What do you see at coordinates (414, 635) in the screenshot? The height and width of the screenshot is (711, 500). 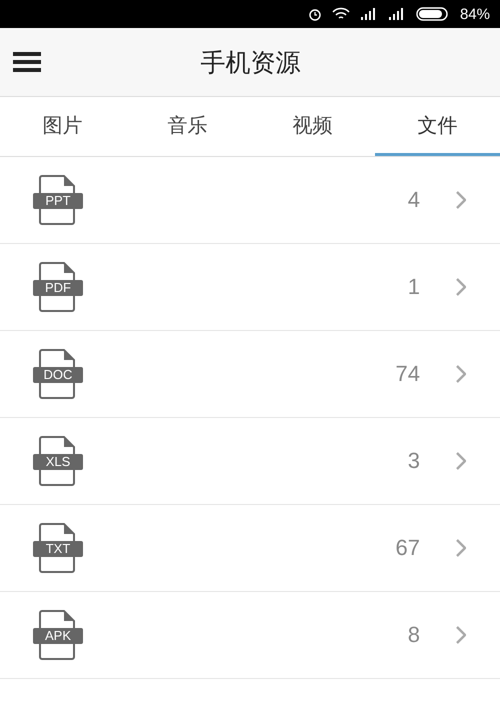 I see `file-count: 8` at bounding box center [414, 635].